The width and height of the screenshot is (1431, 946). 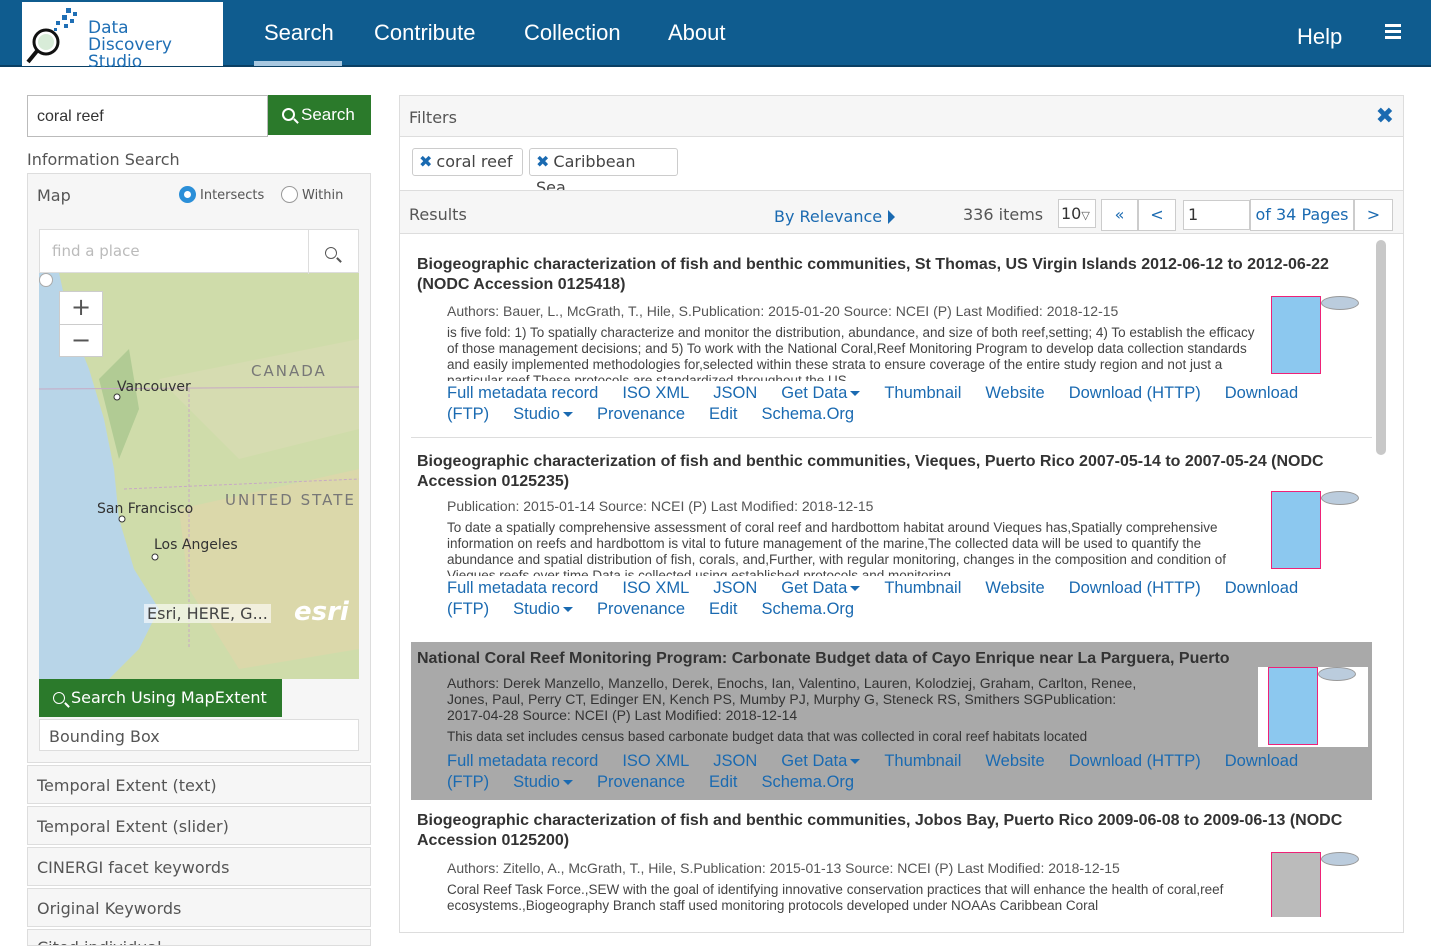 I want to click on map-handle, so click(x=46, y=280).